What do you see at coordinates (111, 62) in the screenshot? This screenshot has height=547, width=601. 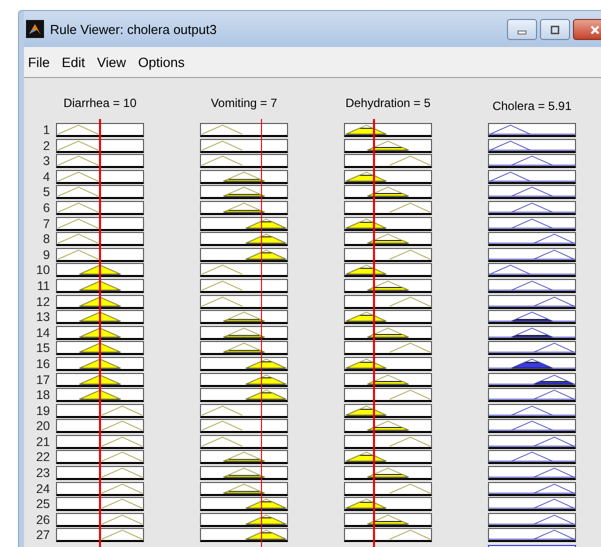 I see `menu-item: View` at bounding box center [111, 62].